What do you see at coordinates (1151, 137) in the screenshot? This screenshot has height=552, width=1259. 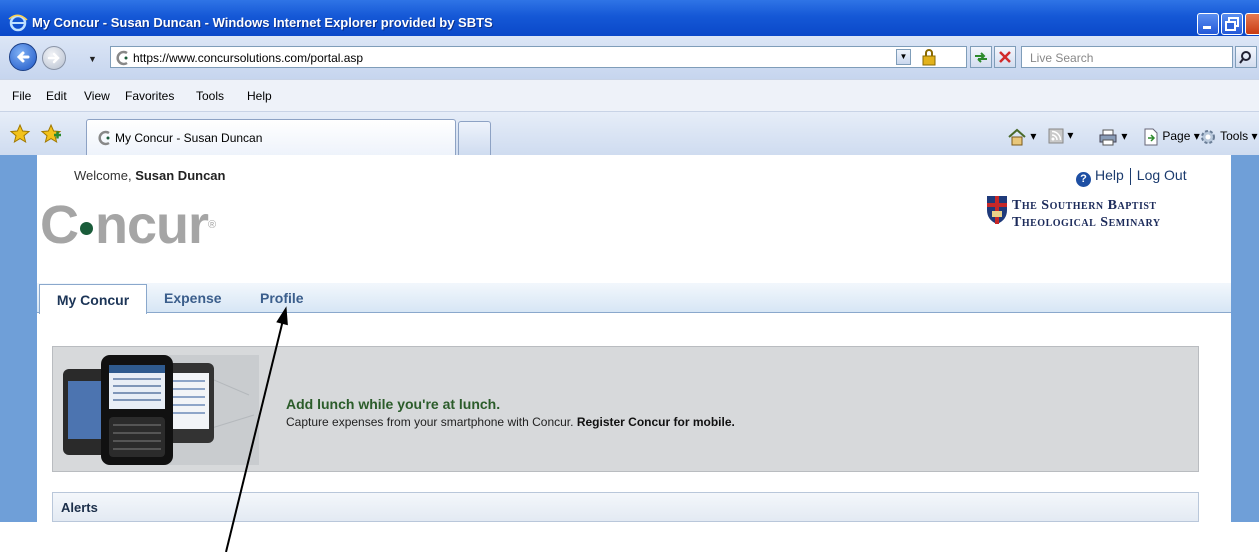 I see `page-icon` at bounding box center [1151, 137].